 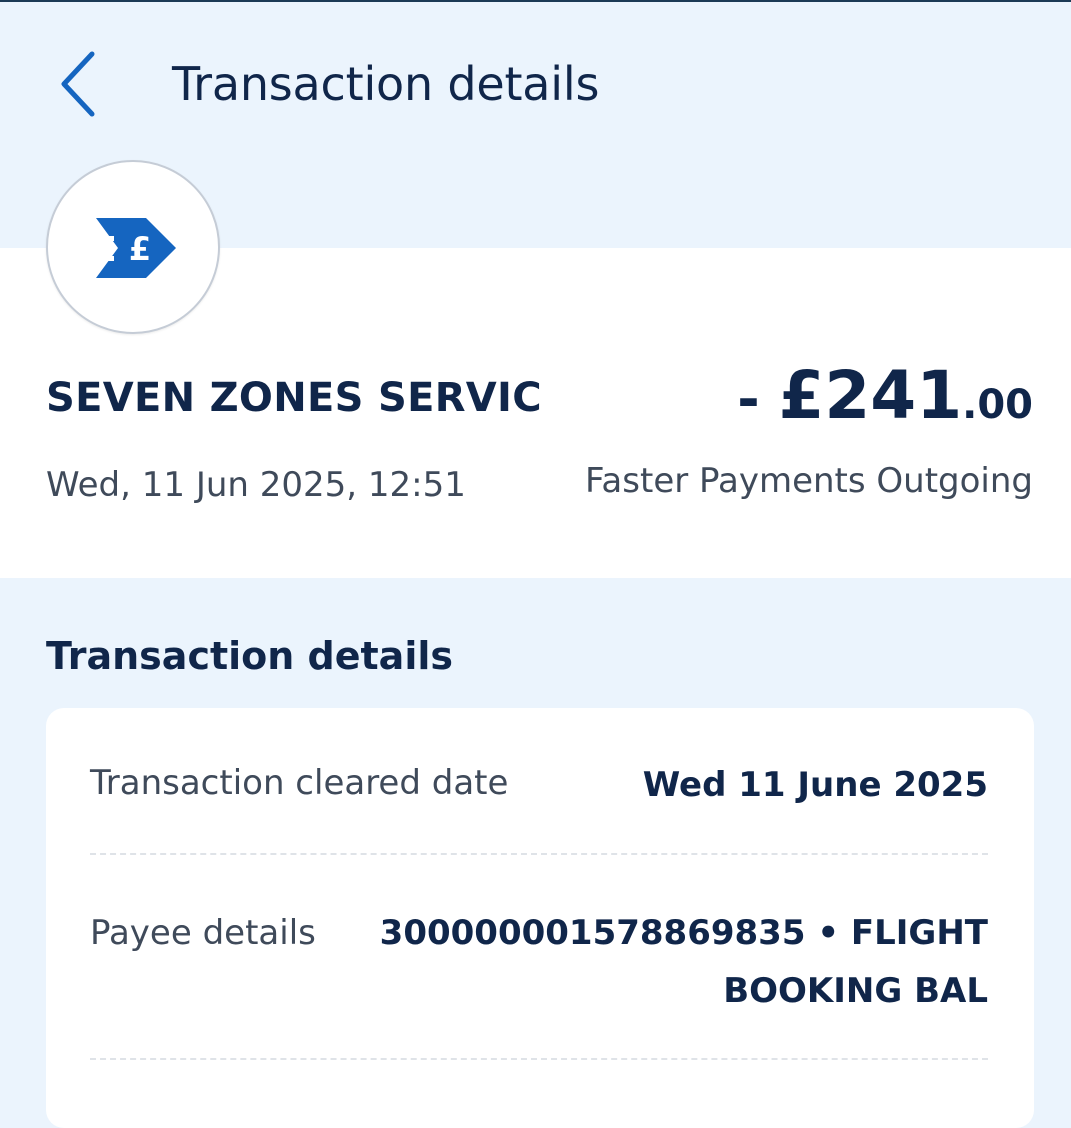 I want to click on transaction-amount: - £241.00, so click(x=885, y=404).